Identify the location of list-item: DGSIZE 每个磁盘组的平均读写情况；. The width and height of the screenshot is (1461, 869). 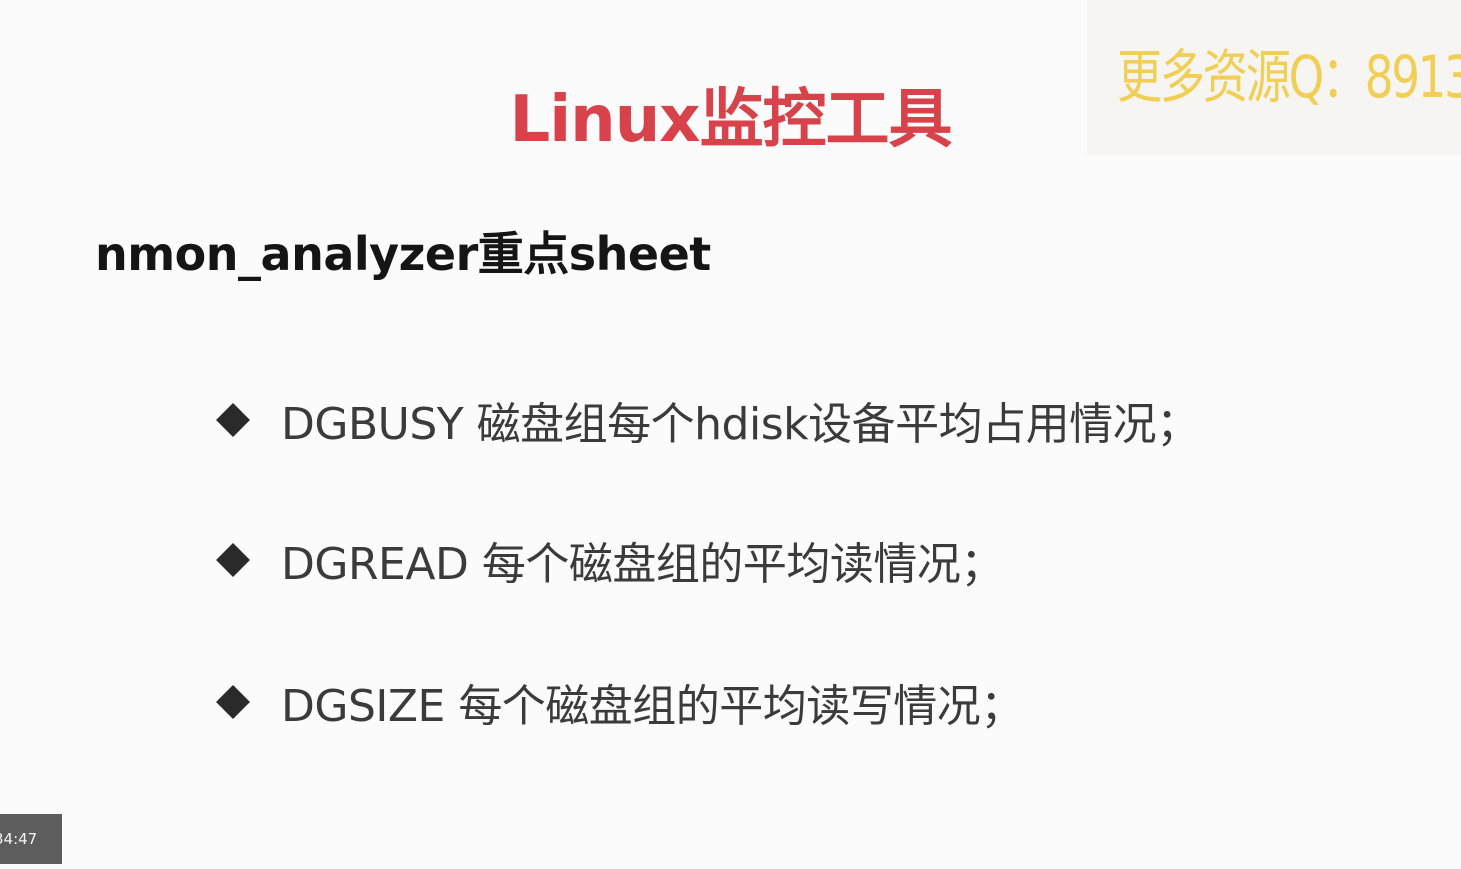
(707, 702).